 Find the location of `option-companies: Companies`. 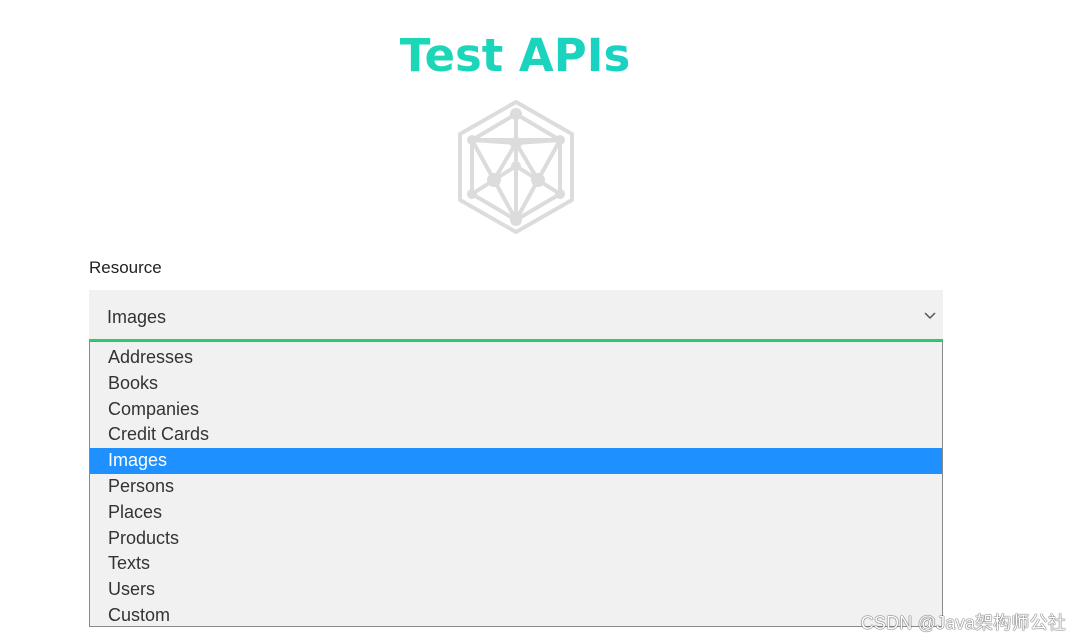

option-companies: Companies is located at coordinates (516, 410).